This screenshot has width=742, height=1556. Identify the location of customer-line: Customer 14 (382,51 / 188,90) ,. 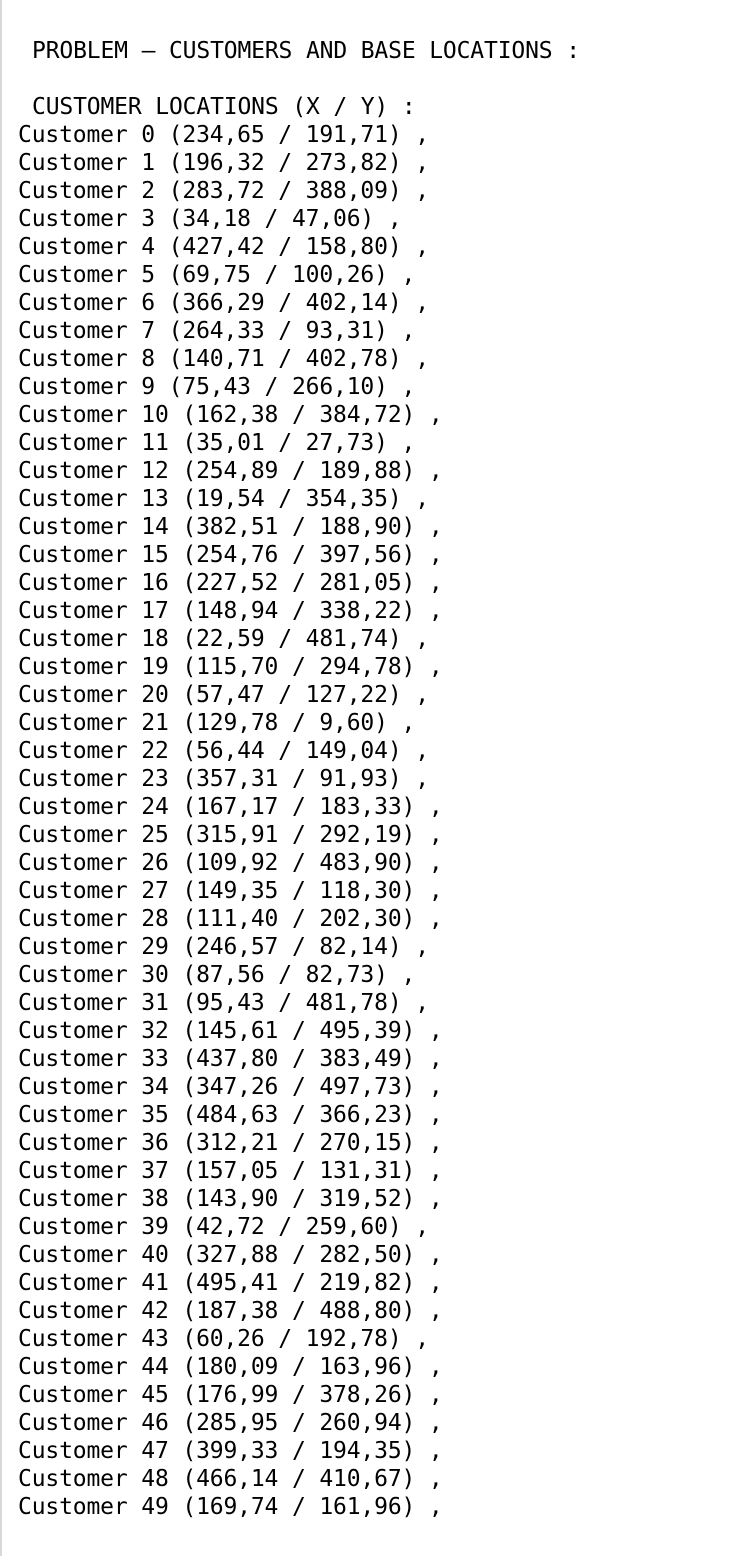
(230, 527).